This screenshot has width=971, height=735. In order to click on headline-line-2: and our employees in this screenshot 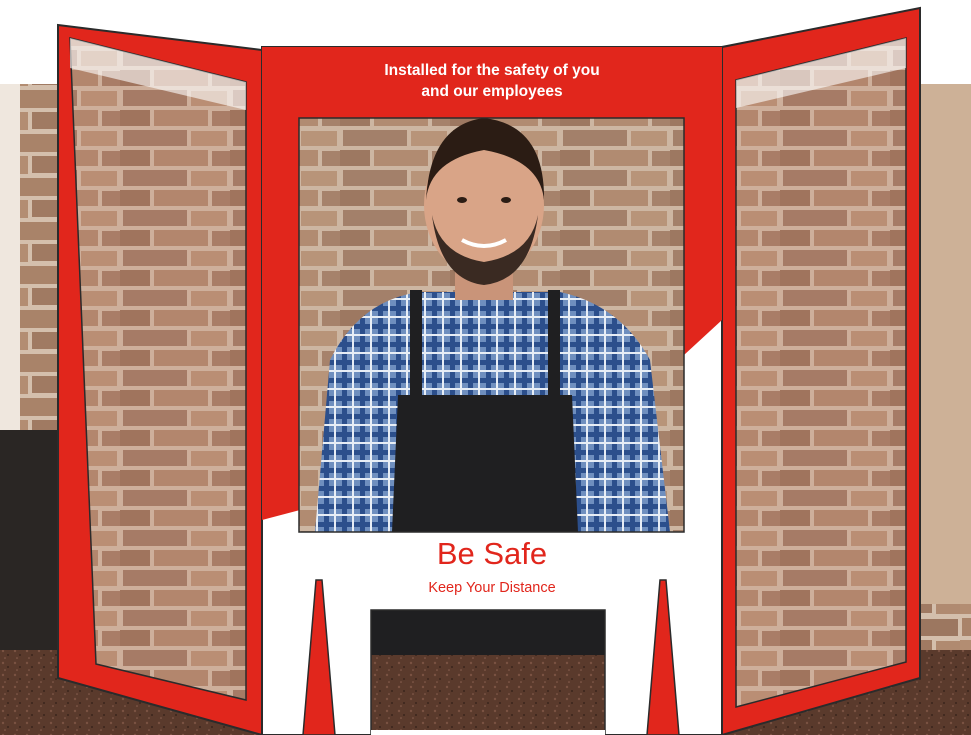, I will do `click(492, 91)`.